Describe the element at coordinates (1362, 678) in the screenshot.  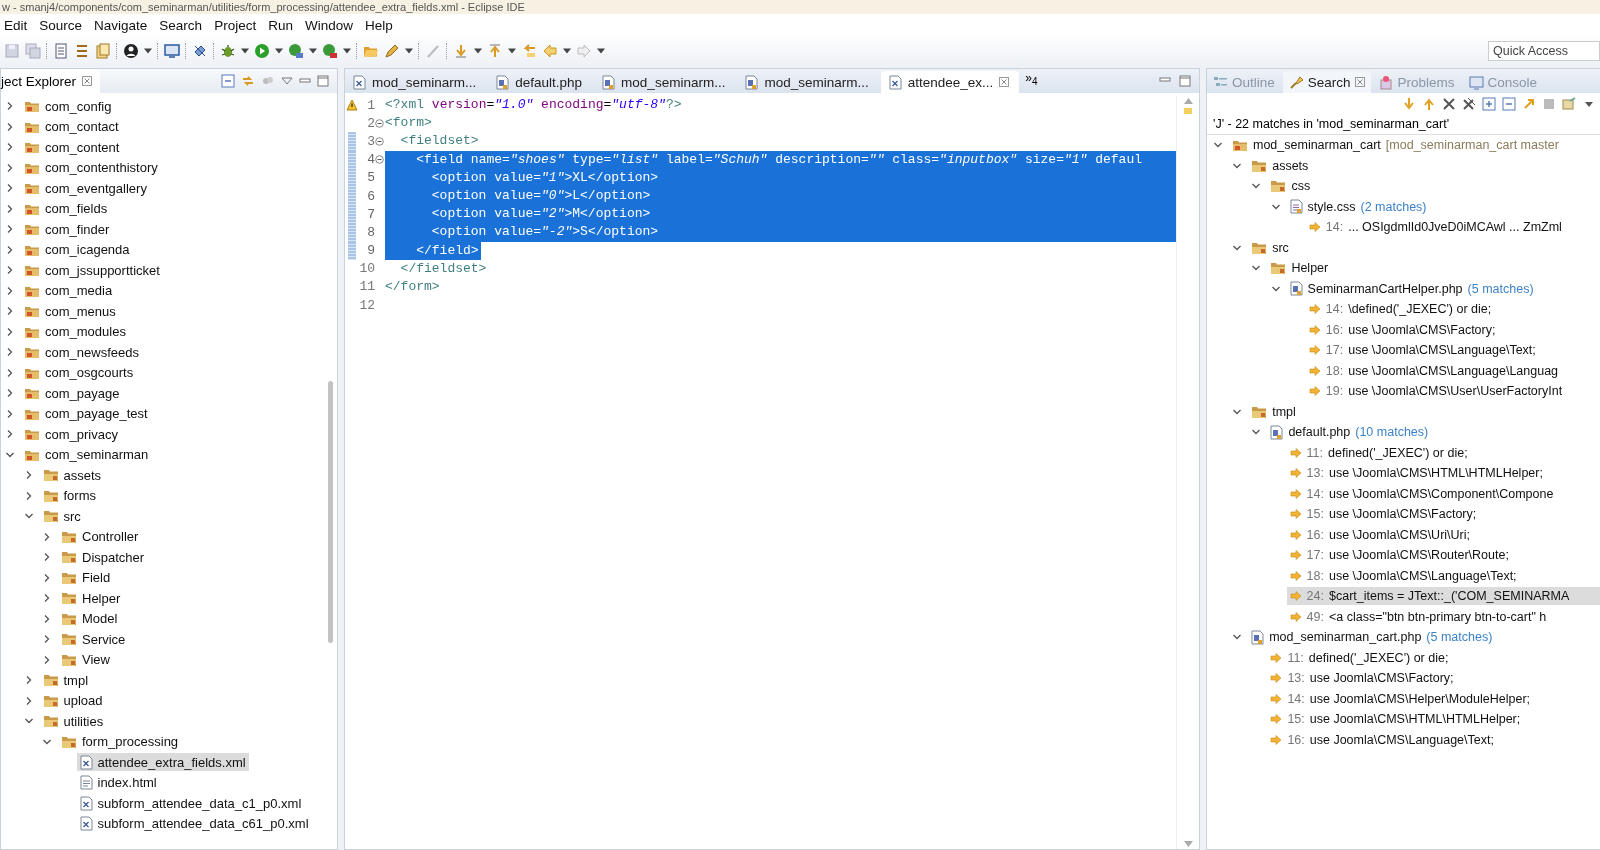
I see `search-match: 13: use Joomla\CMS\Factory;` at that location.